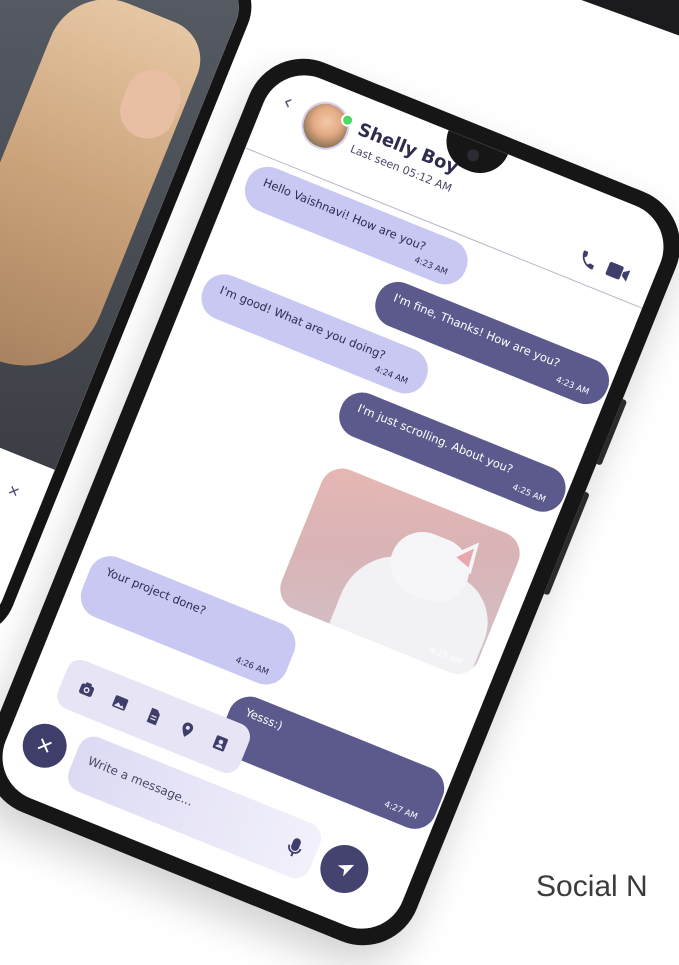 The height and width of the screenshot is (965, 679). I want to click on message-text: Yesss:), so click(264, 719).